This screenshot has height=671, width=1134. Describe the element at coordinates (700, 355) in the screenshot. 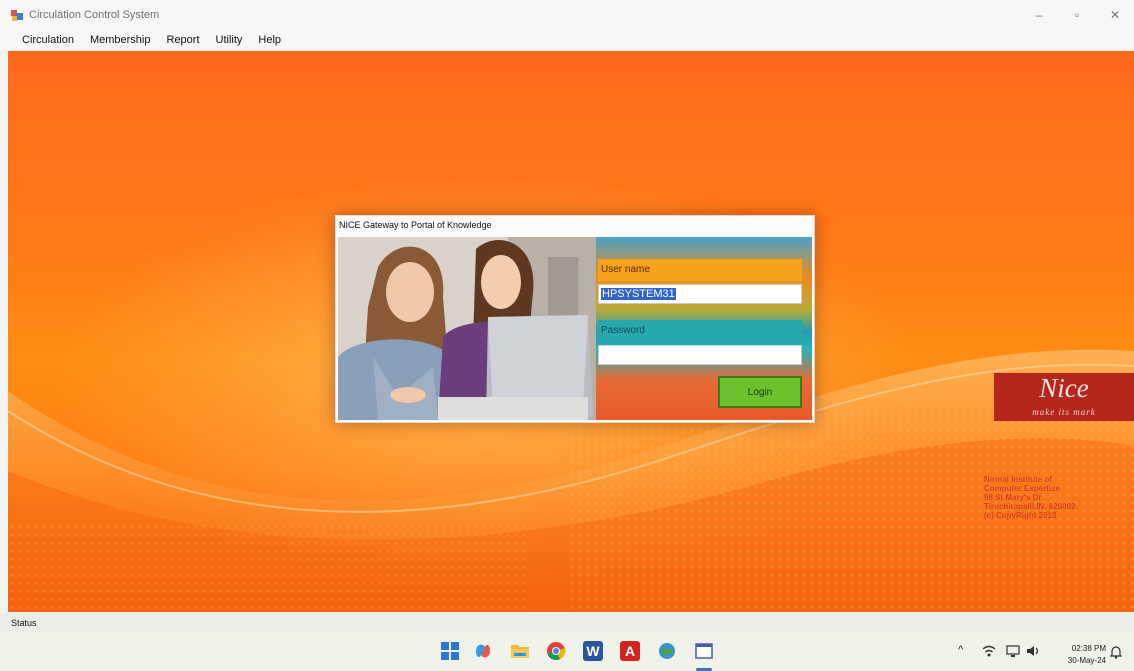

I see `password-input` at that location.